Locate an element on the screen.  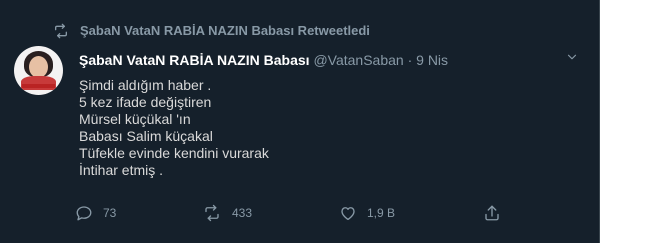
tweet-line: Şimdi aldığım haber . is located at coordinates (145, 85).